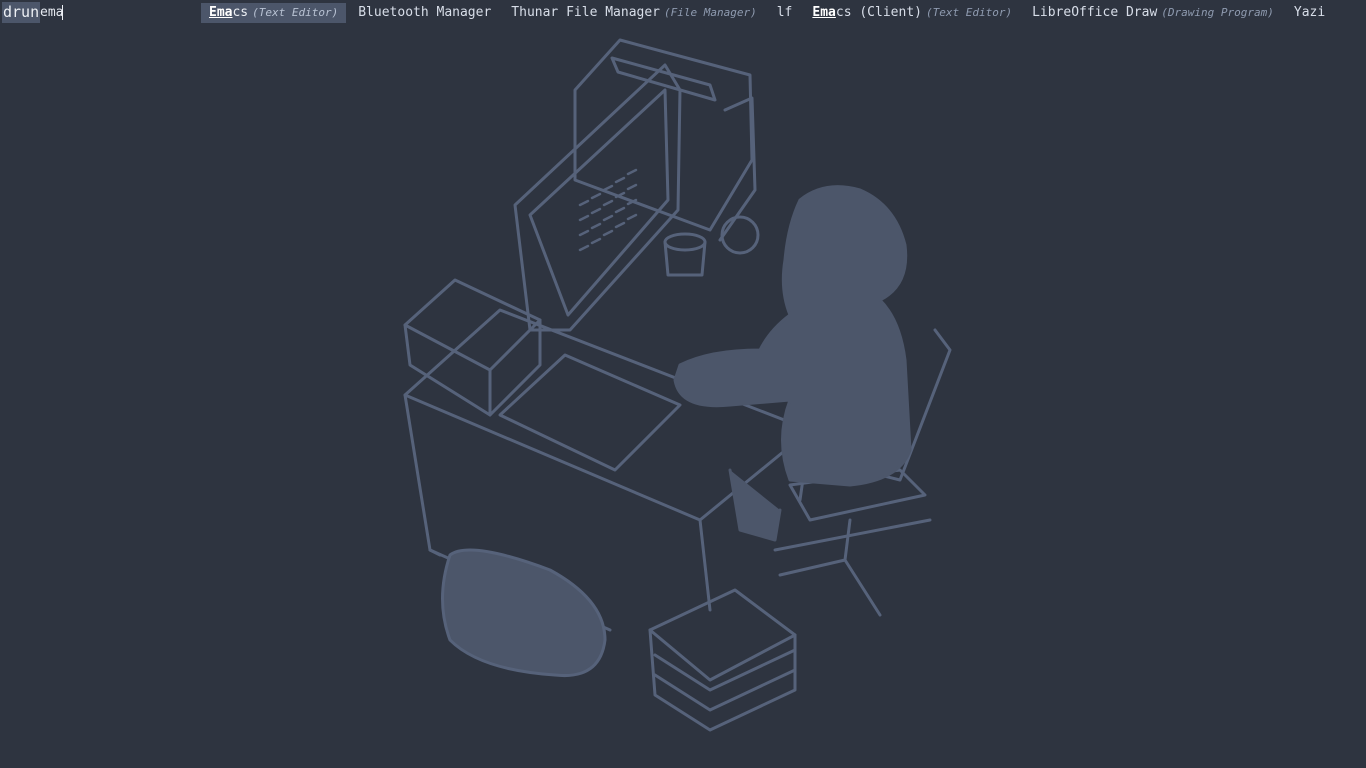 The image size is (1366, 768). What do you see at coordinates (62, 12) in the screenshot?
I see `text-cursor` at bounding box center [62, 12].